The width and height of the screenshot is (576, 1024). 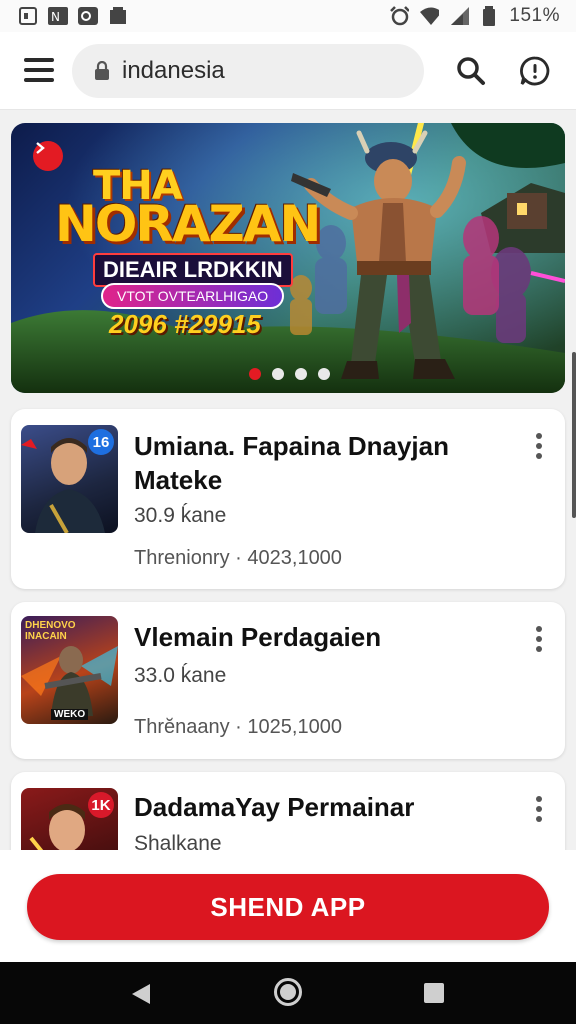 I want to click on system-navigation-bar, so click(x=288, y=993).